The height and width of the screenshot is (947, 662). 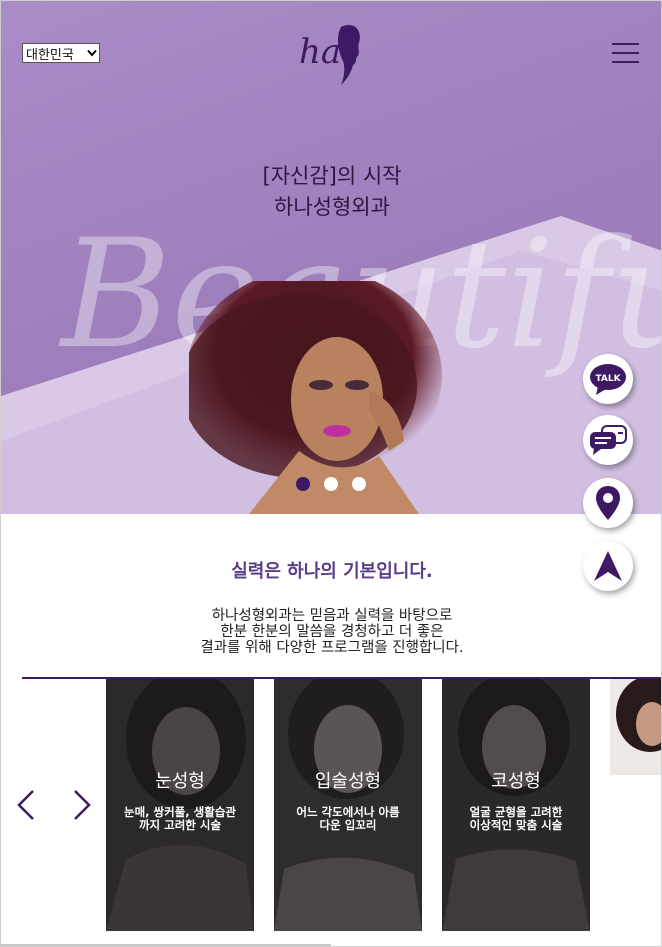 I want to click on logo: ha, so click(x=332, y=53).